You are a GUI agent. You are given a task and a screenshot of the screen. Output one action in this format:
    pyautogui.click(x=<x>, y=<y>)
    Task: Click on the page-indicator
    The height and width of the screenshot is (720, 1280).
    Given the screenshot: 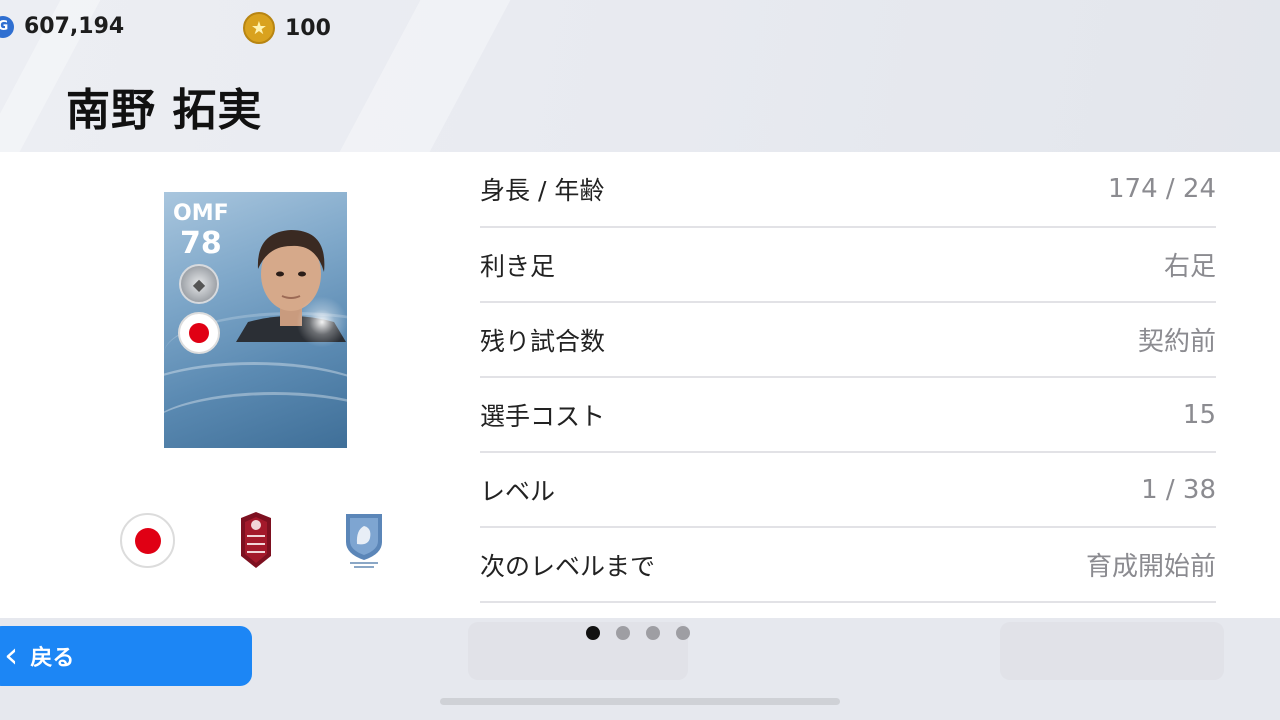 What is the action you would take?
    pyautogui.click(x=638, y=633)
    